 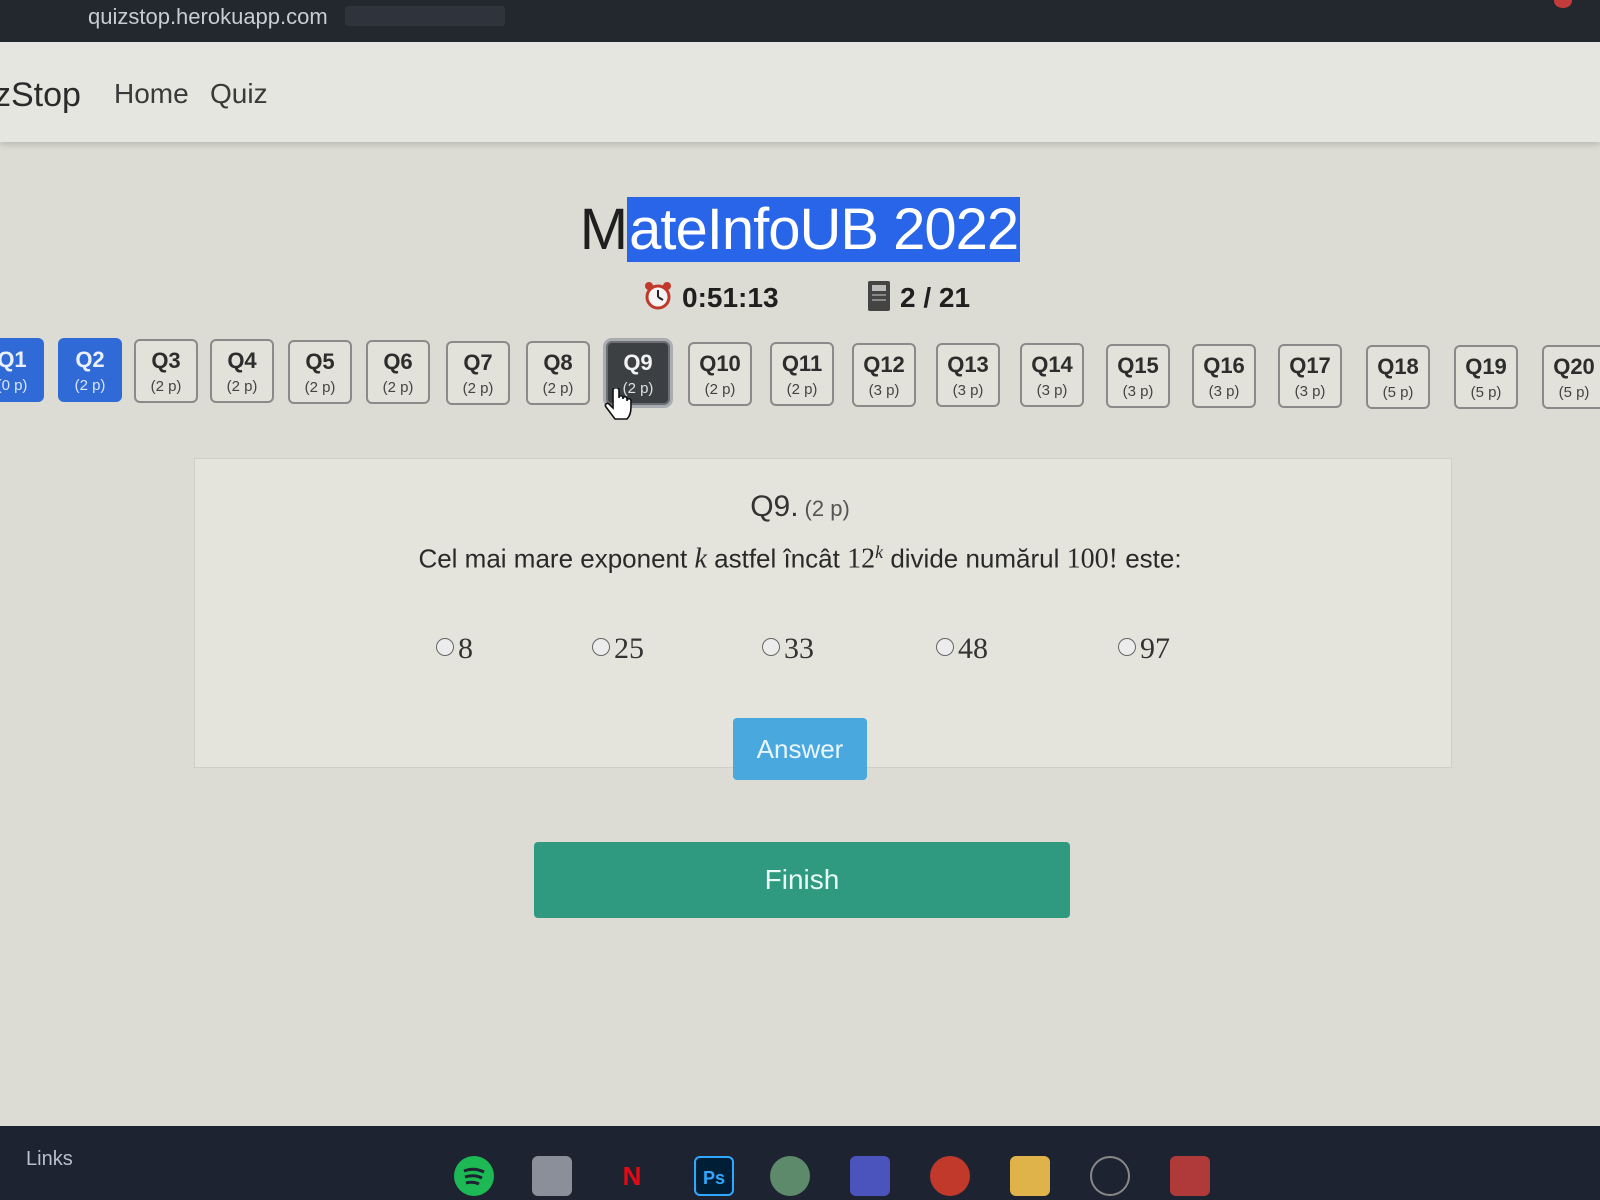 I want to click on file-explorer-icon, so click(x=552, y=1176).